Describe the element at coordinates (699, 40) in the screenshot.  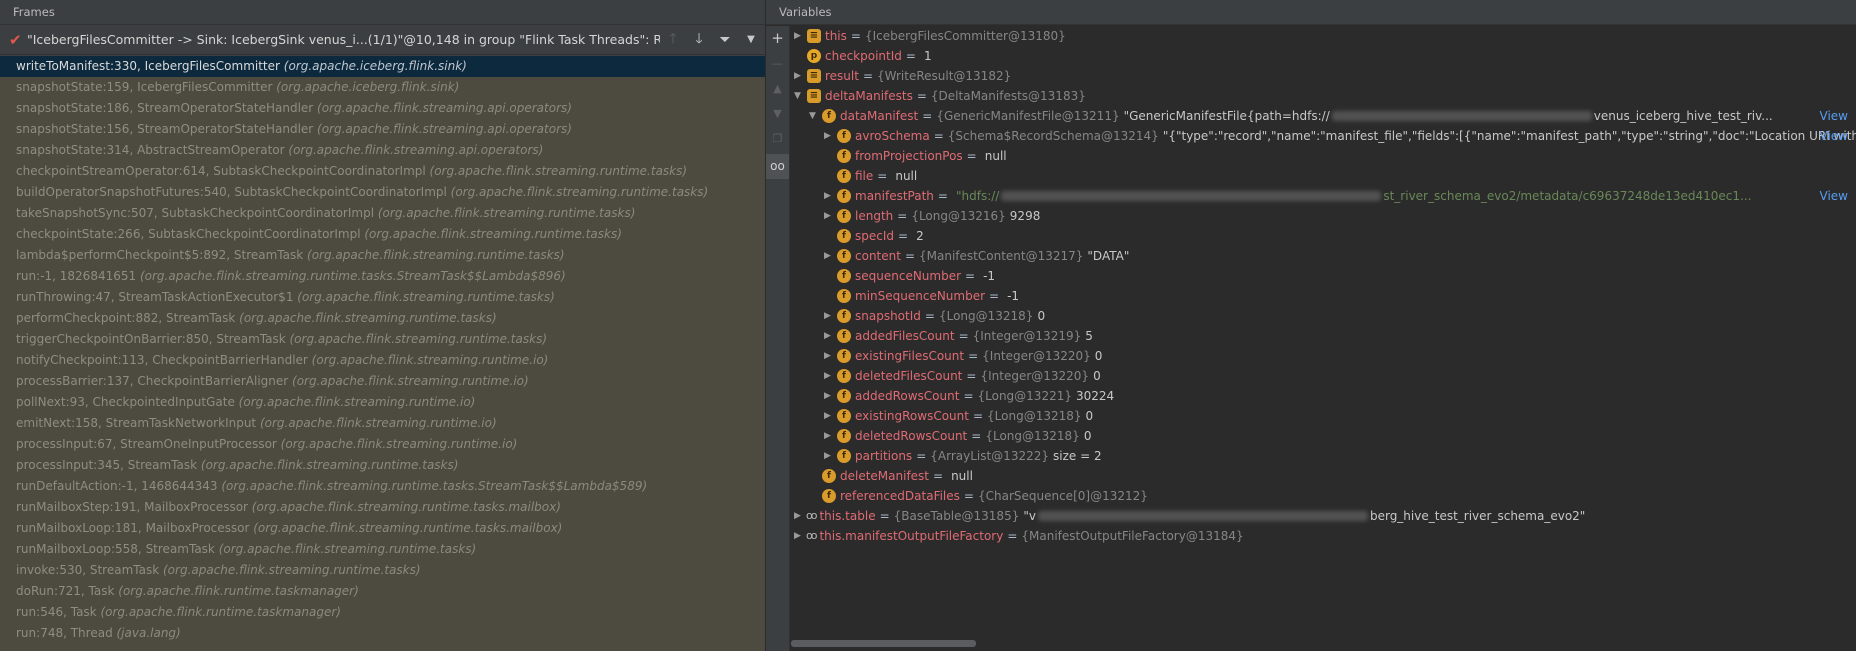
I see `arrow-down-icon: 🡓` at that location.